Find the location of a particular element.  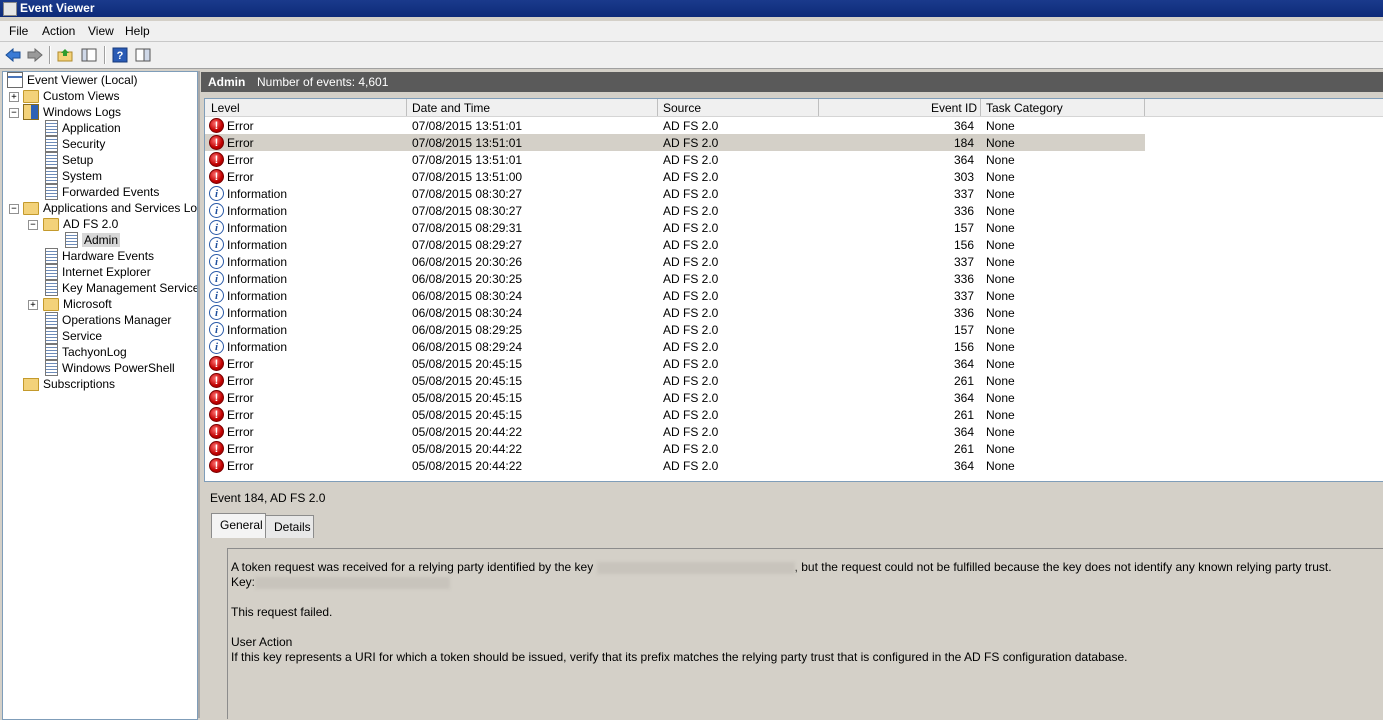

tree-node-hardware-events: Hardware Events is located at coordinates (99, 256).